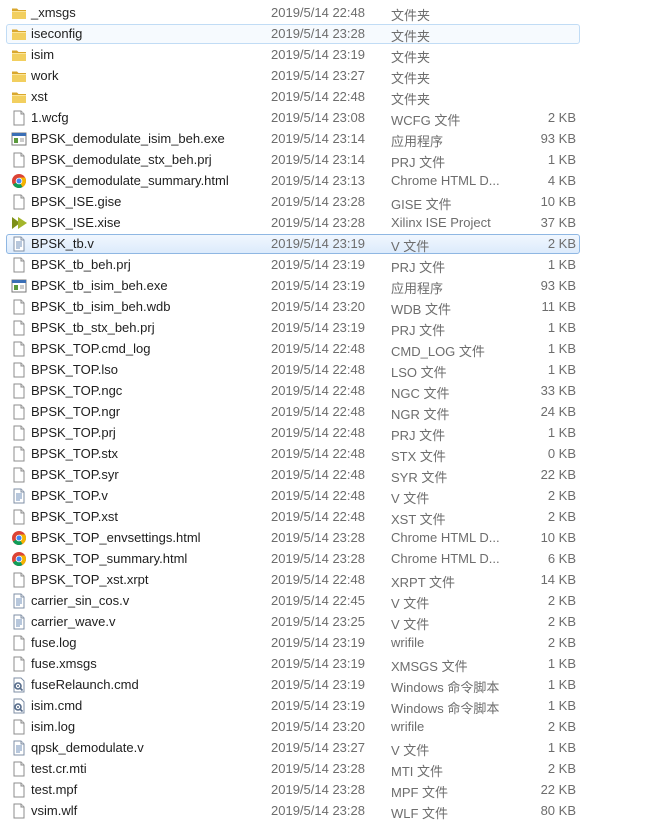  I want to click on file-row: isim.log 2019/5/14 23:20 wrifile 2 KB, so click(331, 727).